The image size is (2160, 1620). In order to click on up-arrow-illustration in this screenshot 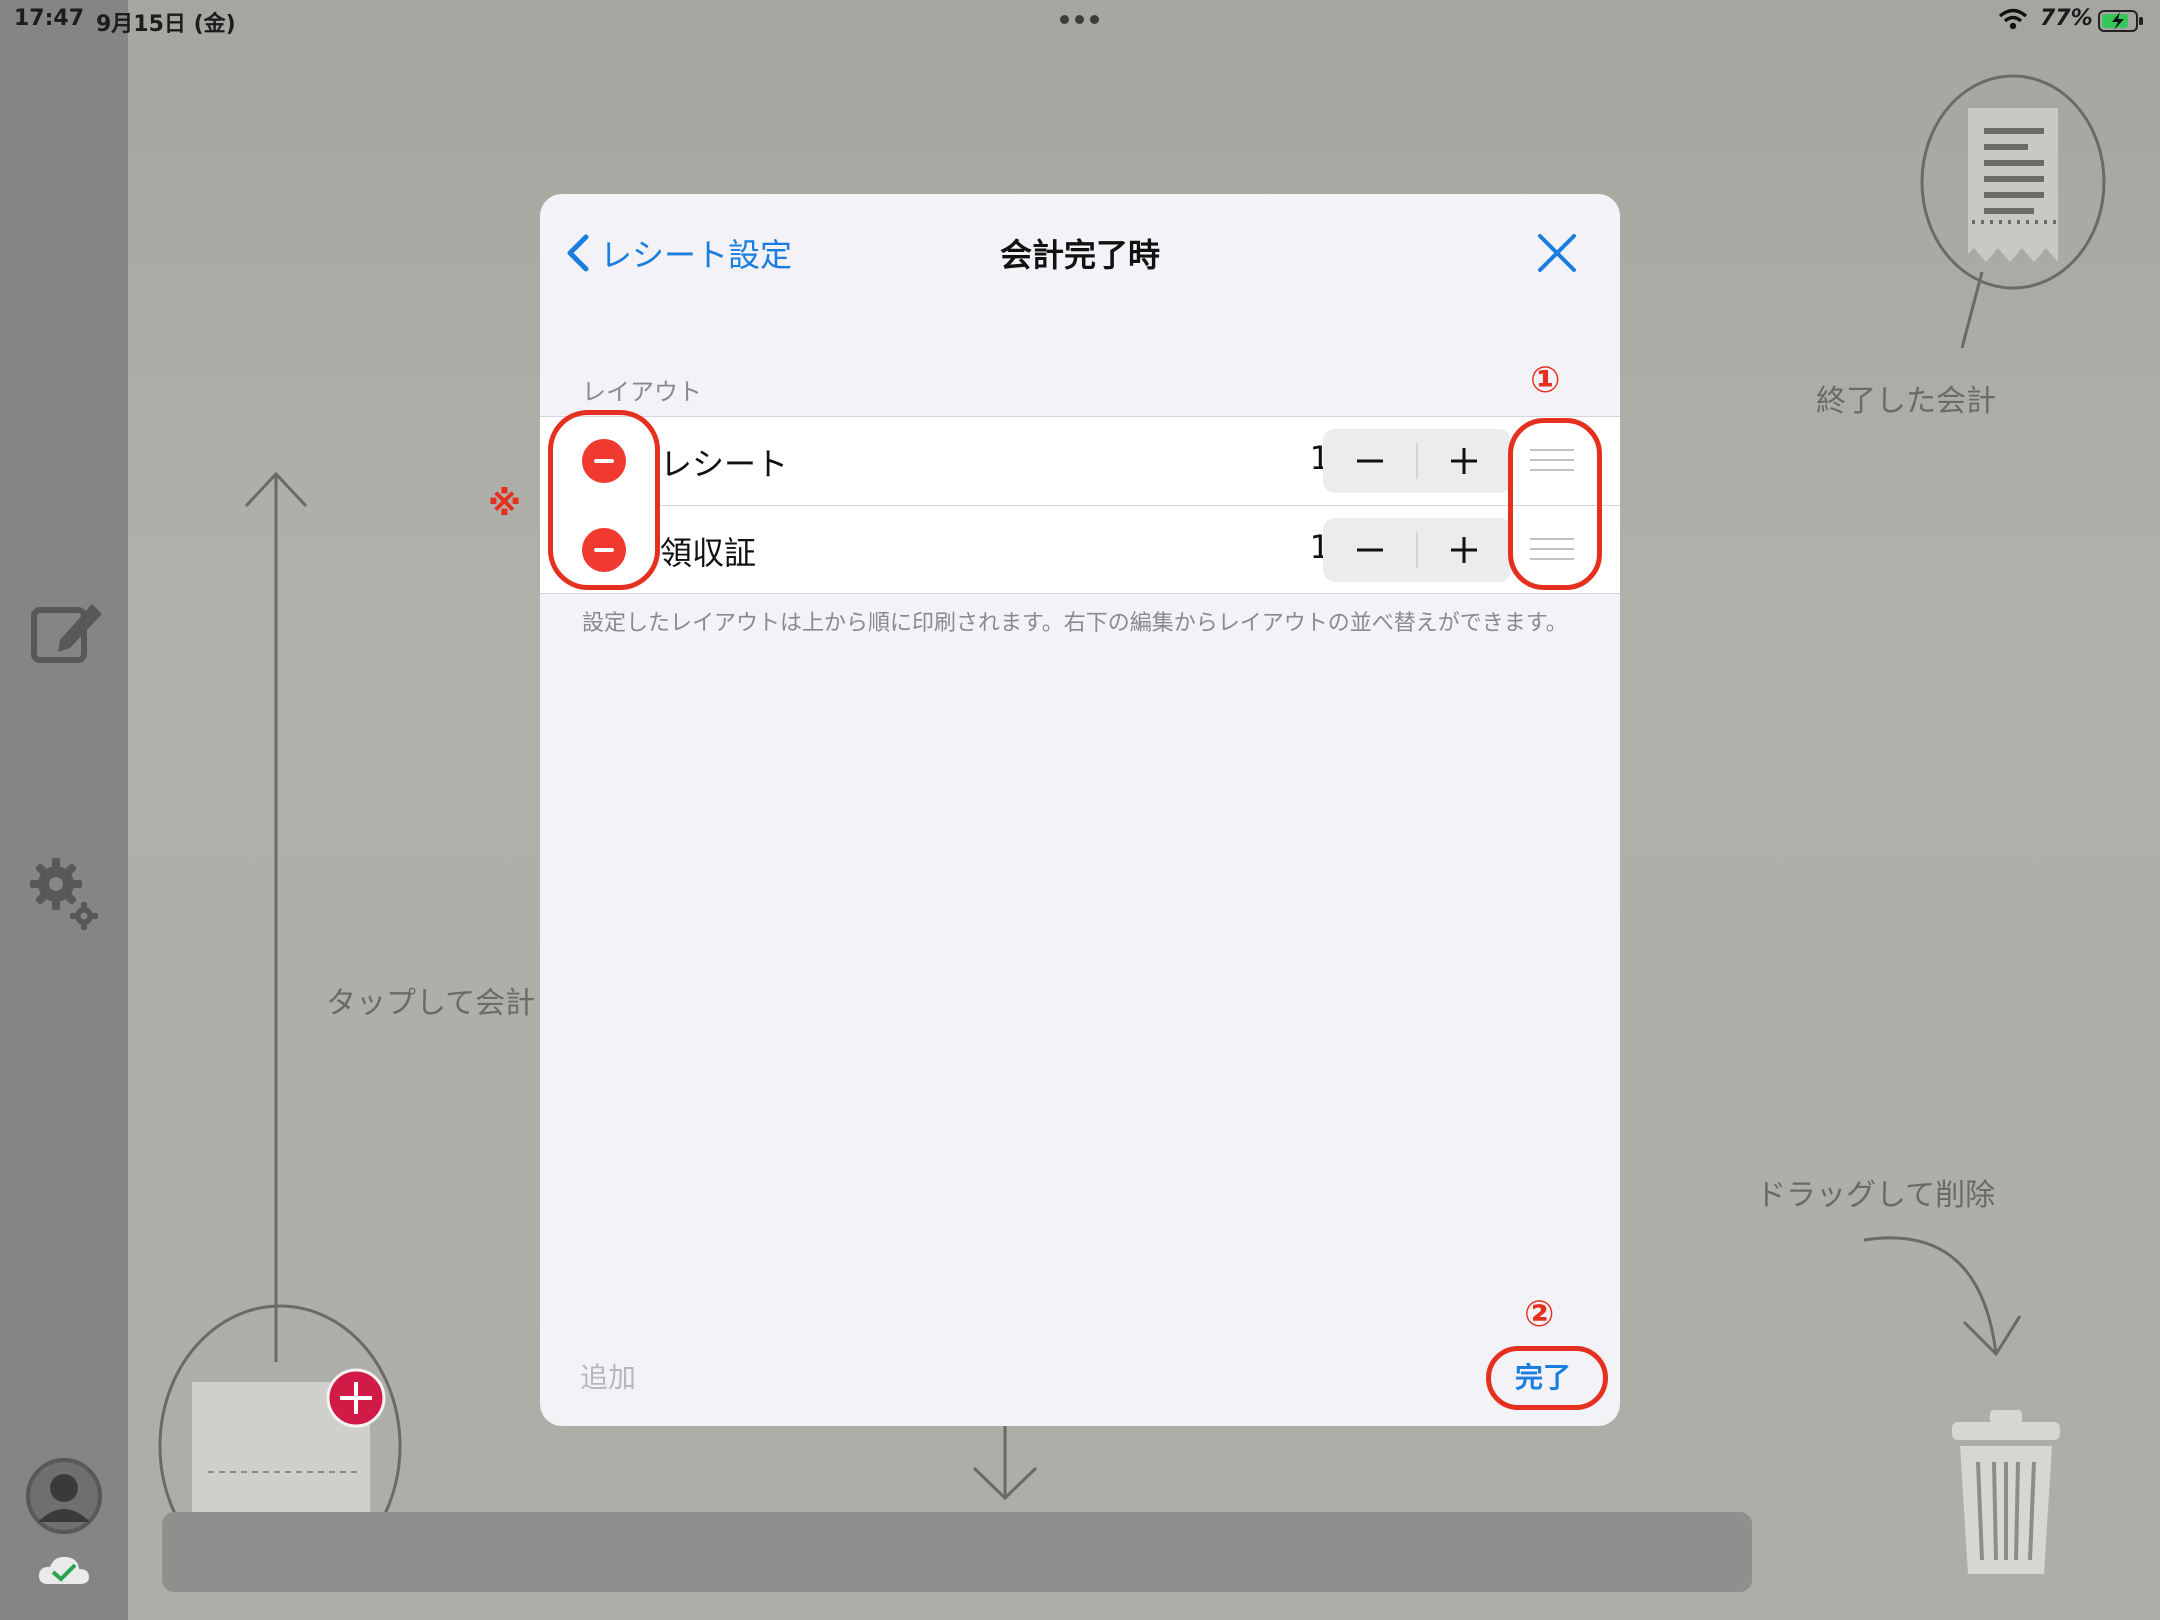, I will do `click(276, 916)`.